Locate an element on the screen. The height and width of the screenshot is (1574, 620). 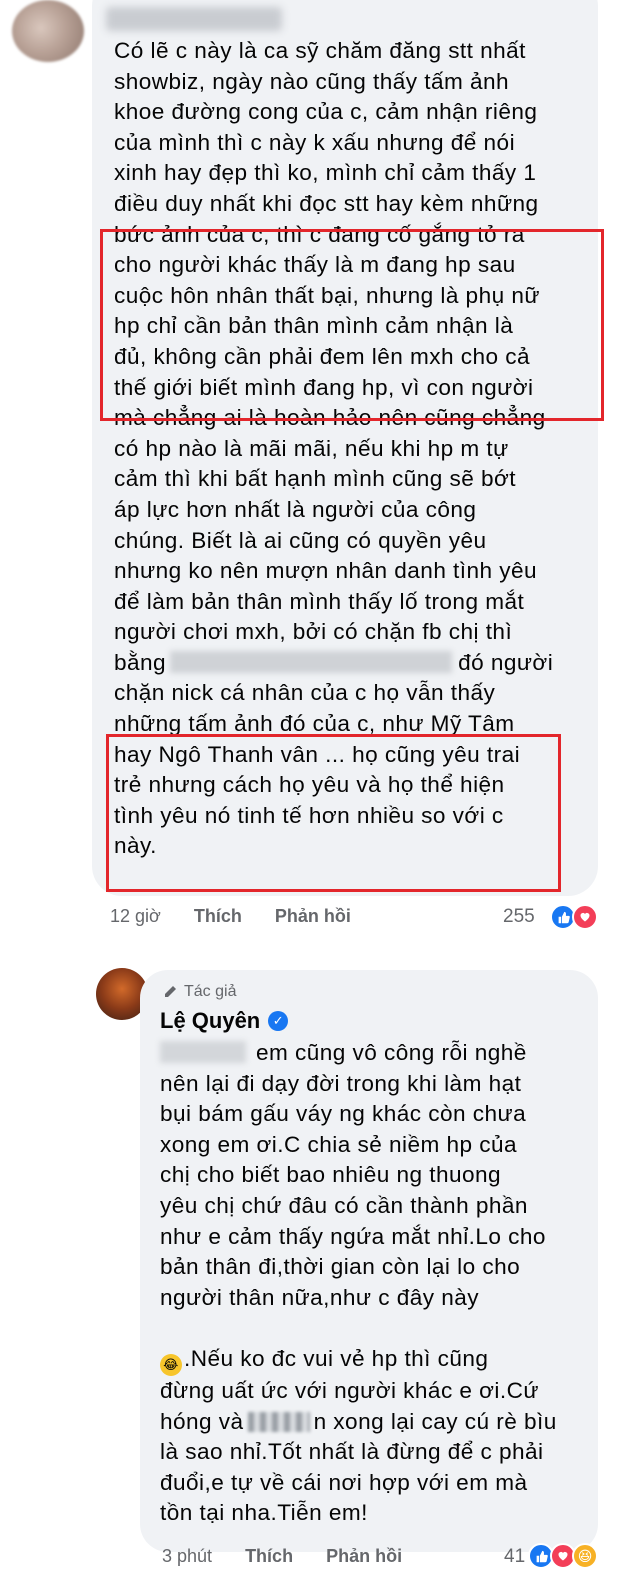
comment-line: điều duy nhất khi đọc stt hay kèm những is located at coordinates (326, 203).